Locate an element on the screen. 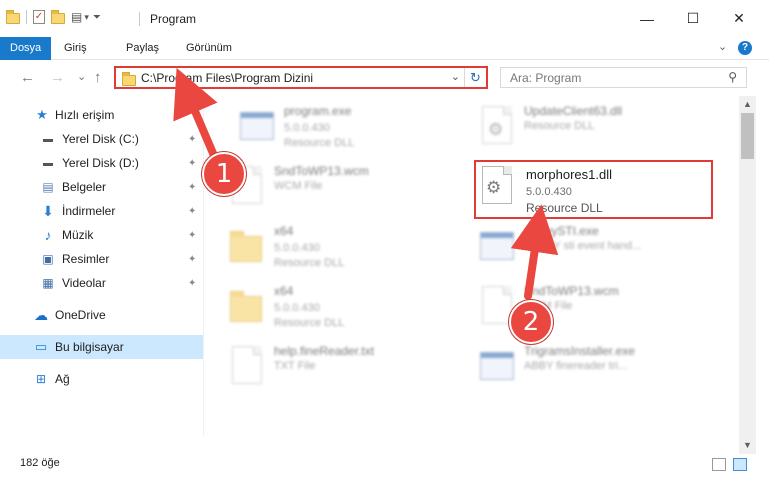 This screenshot has width=769, height=492. sidebar-item-network: ⊞ Ağ is located at coordinates (101, 379).